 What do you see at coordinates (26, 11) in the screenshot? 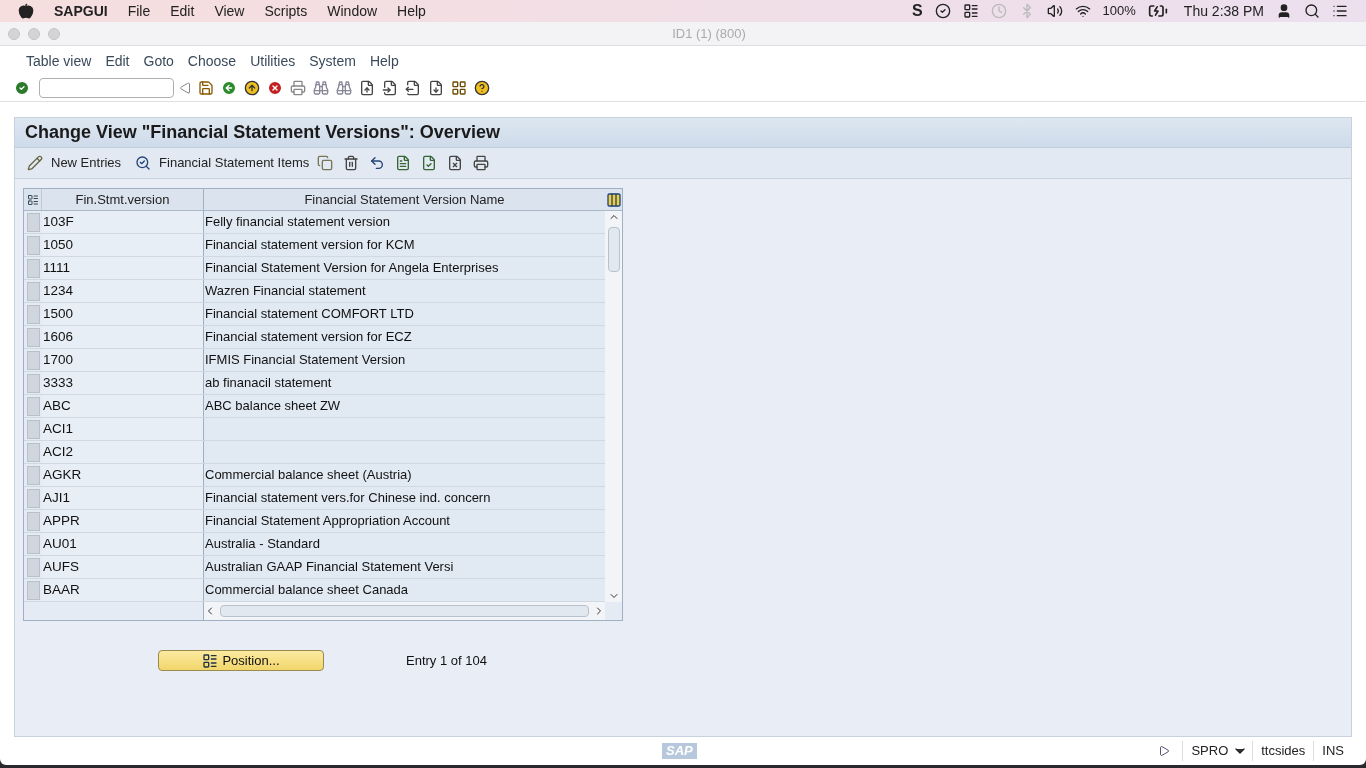
I see `apple-icon` at bounding box center [26, 11].